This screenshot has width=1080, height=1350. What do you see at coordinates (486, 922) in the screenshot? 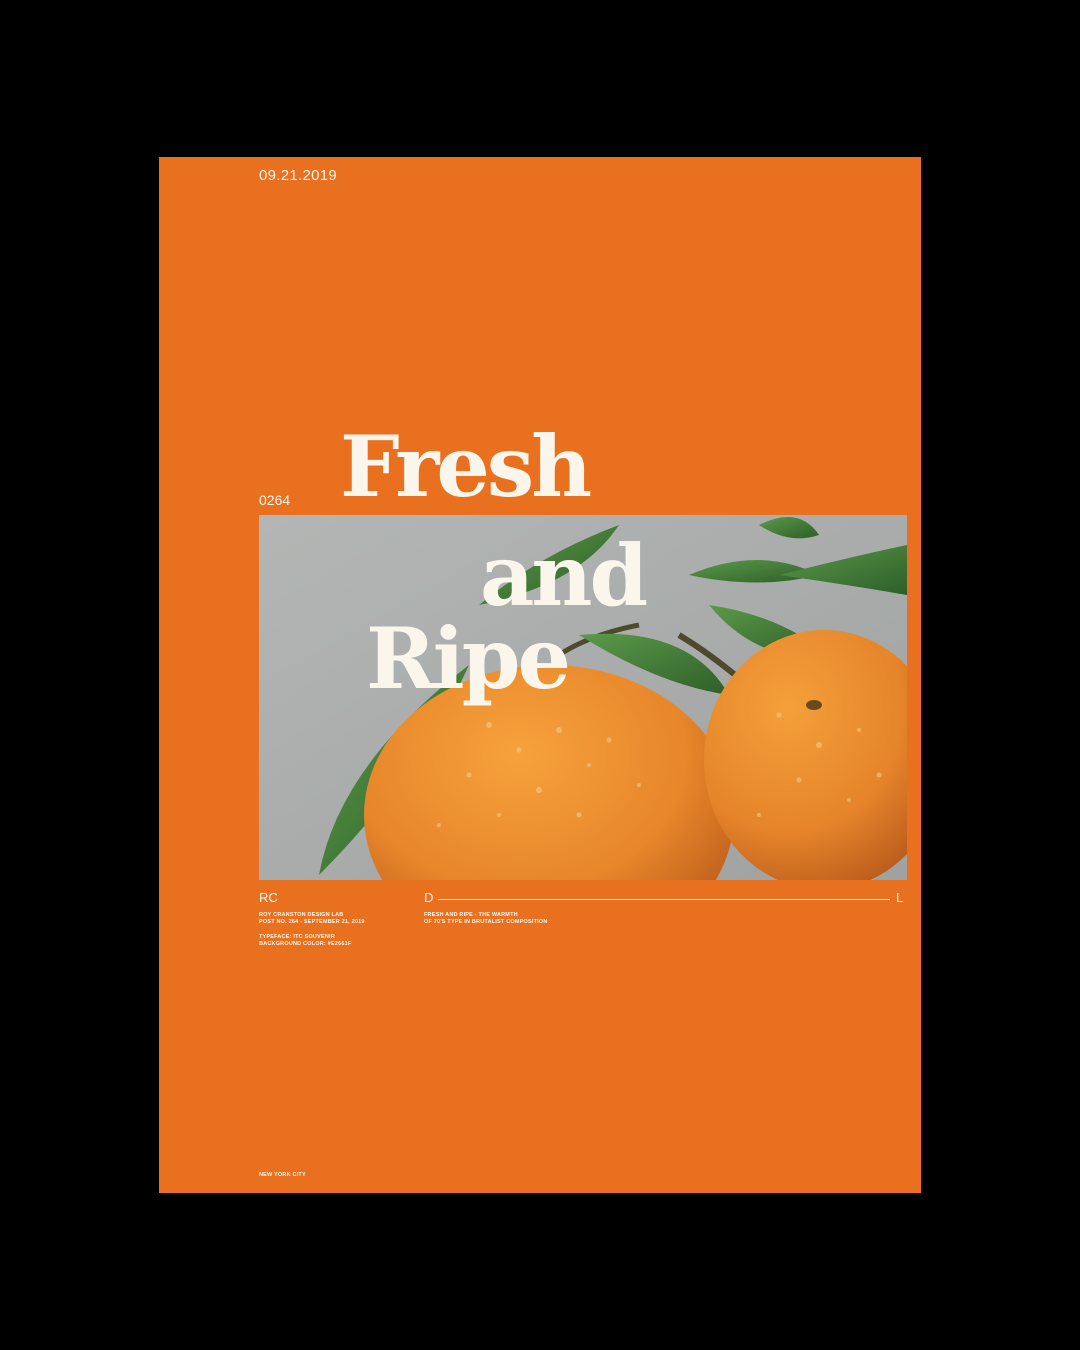
I see `description-line: OF 70'S TYPE IN BRUTALIST COMPOSITION` at bounding box center [486, 922].